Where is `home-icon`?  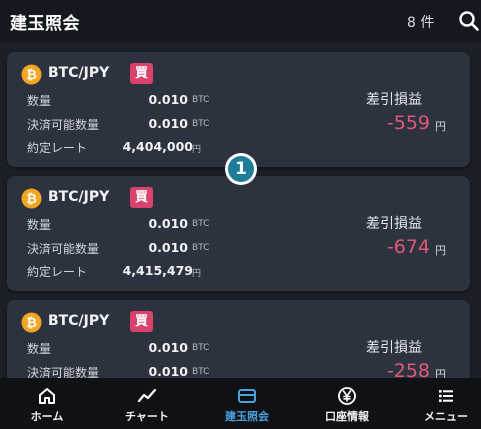
home-icon is located at coordinates (47, 396).